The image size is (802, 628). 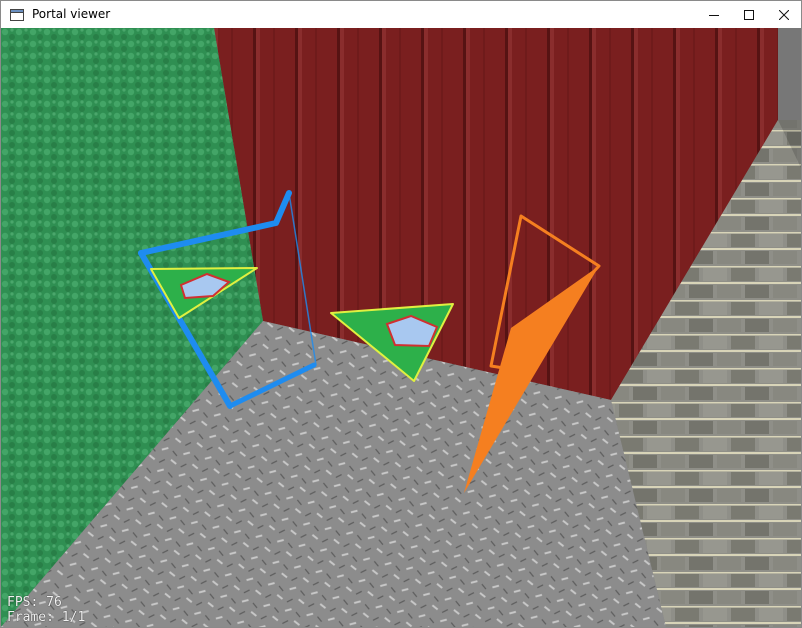 What do you see at coordinates (401, 14) in the screenshot?
I see `title-bar: Portal viewer` at bounding box center [401, 14].